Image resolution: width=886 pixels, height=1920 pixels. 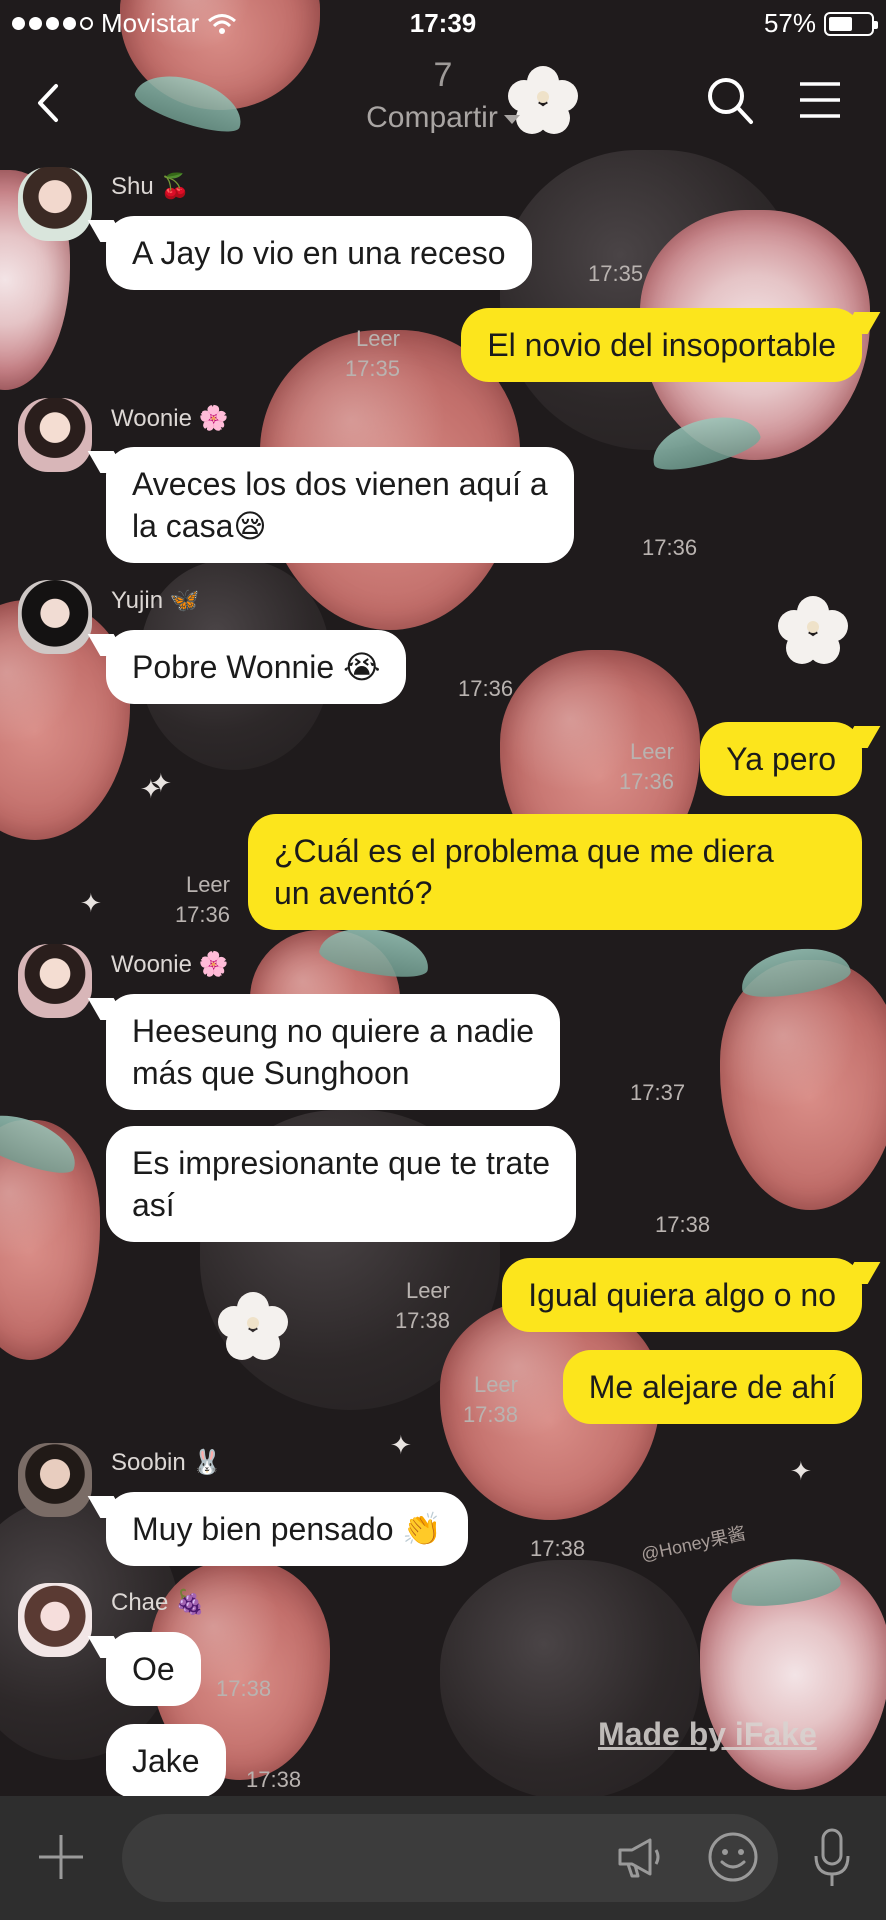 What do you see at coordinates (341, 1184) in the screenshot?
I see `message-bubble: Es impresionante que te trate así` at bounding box center [341, 1184].